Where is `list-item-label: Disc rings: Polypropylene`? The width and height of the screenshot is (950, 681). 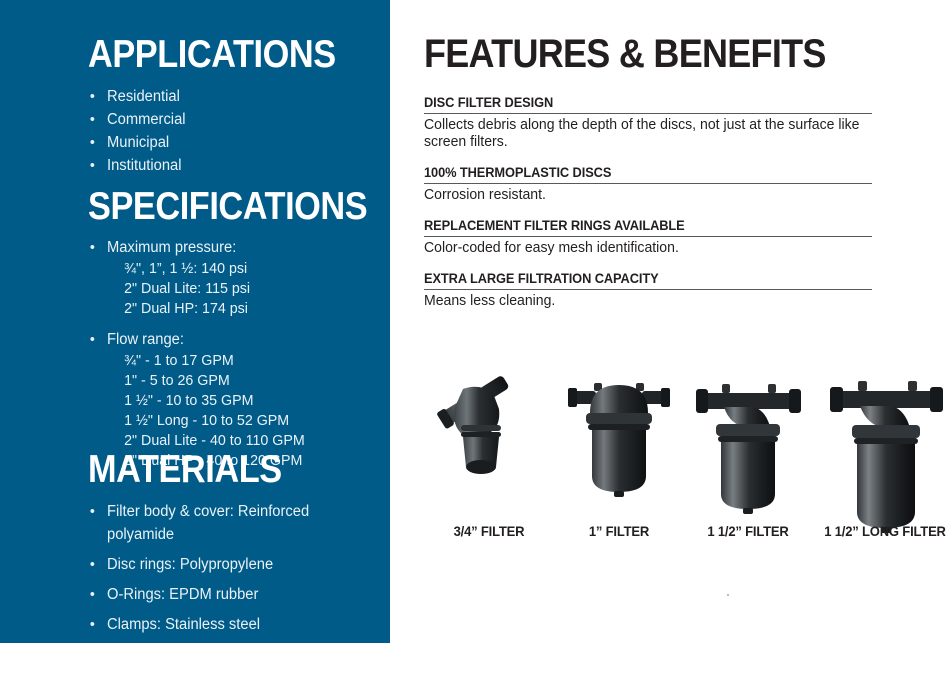 list-item-label: Disc rings: Polypropylene is located at coordinates (190, 564).